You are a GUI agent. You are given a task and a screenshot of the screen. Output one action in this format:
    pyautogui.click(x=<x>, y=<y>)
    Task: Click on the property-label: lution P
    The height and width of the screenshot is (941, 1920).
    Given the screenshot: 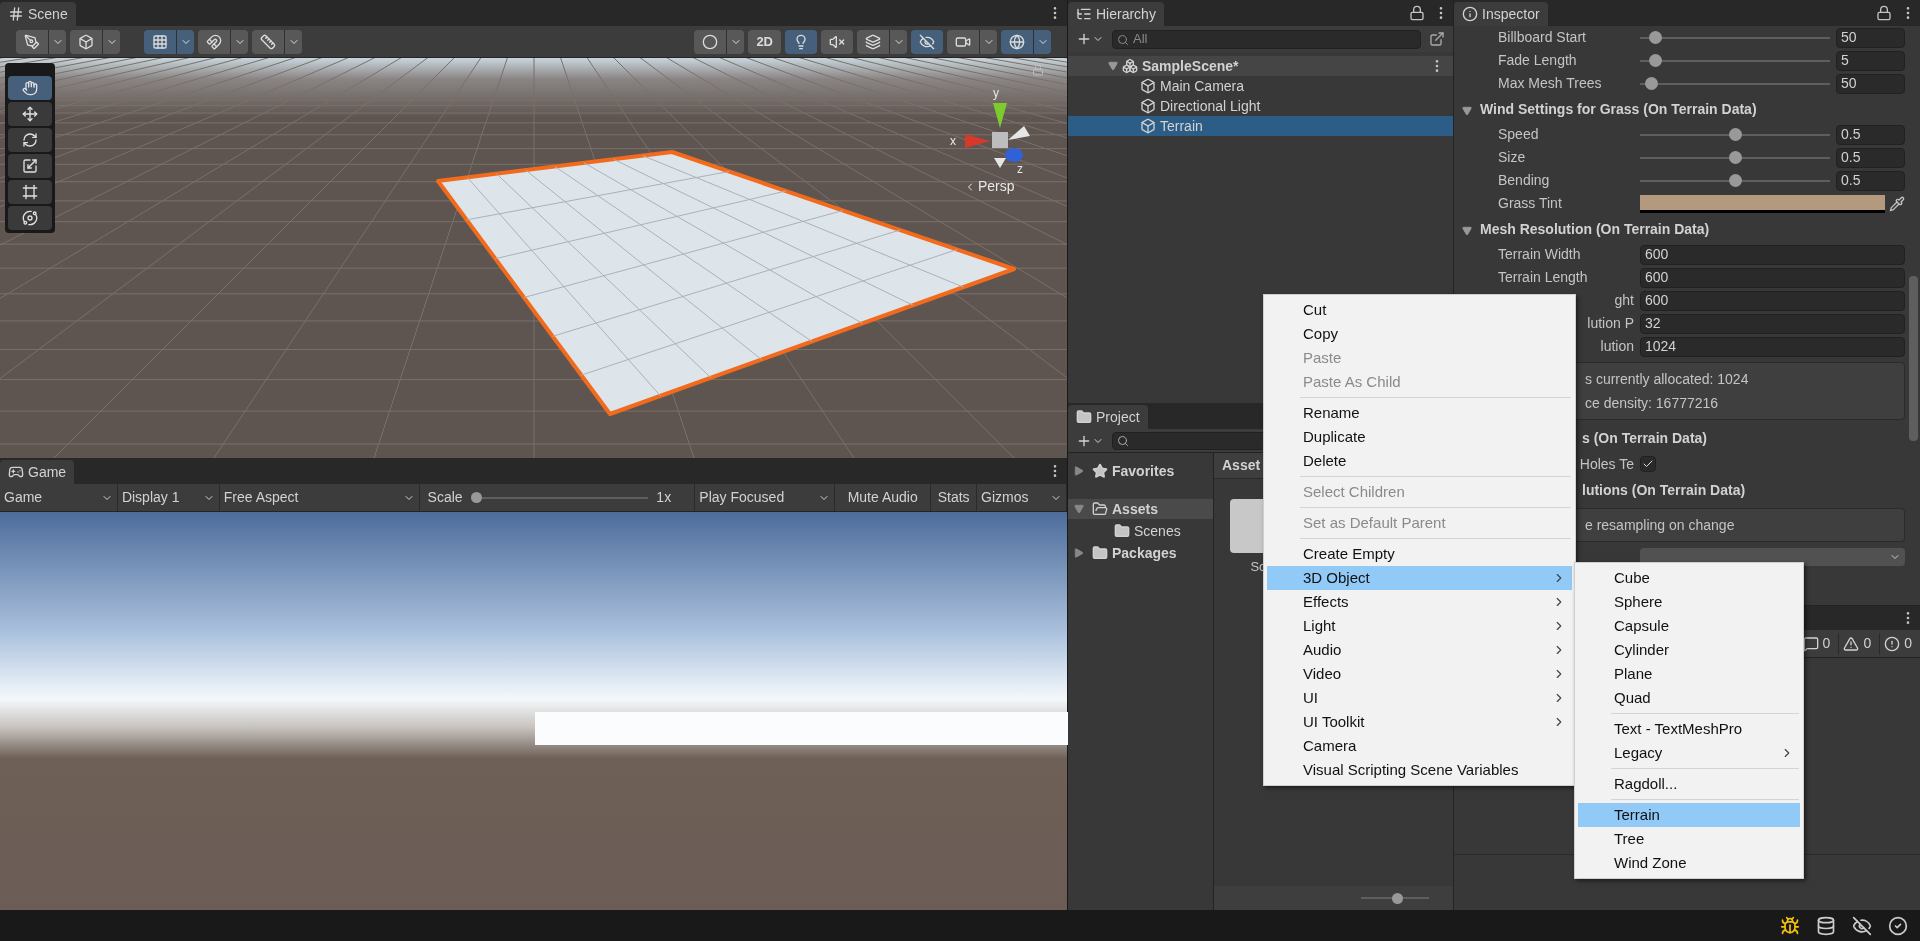 What is the action you would take?
    pyautogui.click(x=1610, y=323)
    